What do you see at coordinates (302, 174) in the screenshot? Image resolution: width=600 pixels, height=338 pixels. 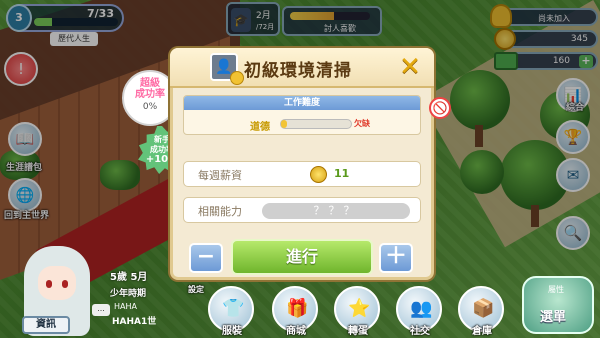 I see `wage-row: 每週薪資 11` at bounding box center [302, 174].